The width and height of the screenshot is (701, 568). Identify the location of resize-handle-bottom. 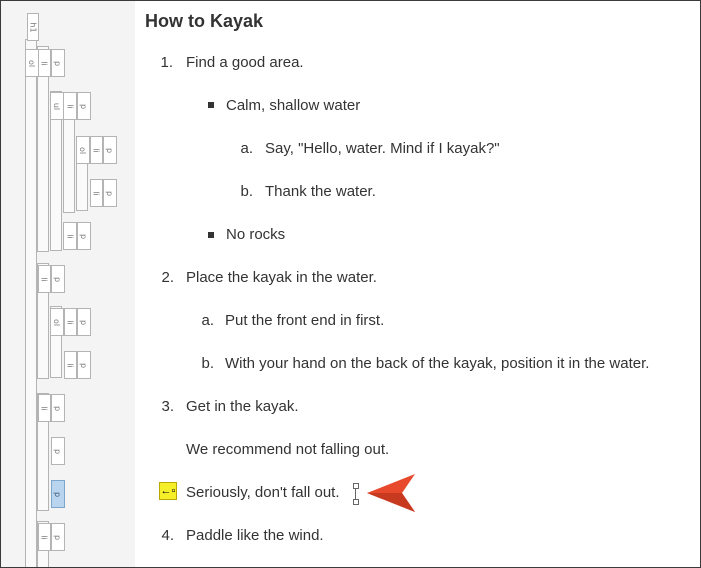
(356, 502).